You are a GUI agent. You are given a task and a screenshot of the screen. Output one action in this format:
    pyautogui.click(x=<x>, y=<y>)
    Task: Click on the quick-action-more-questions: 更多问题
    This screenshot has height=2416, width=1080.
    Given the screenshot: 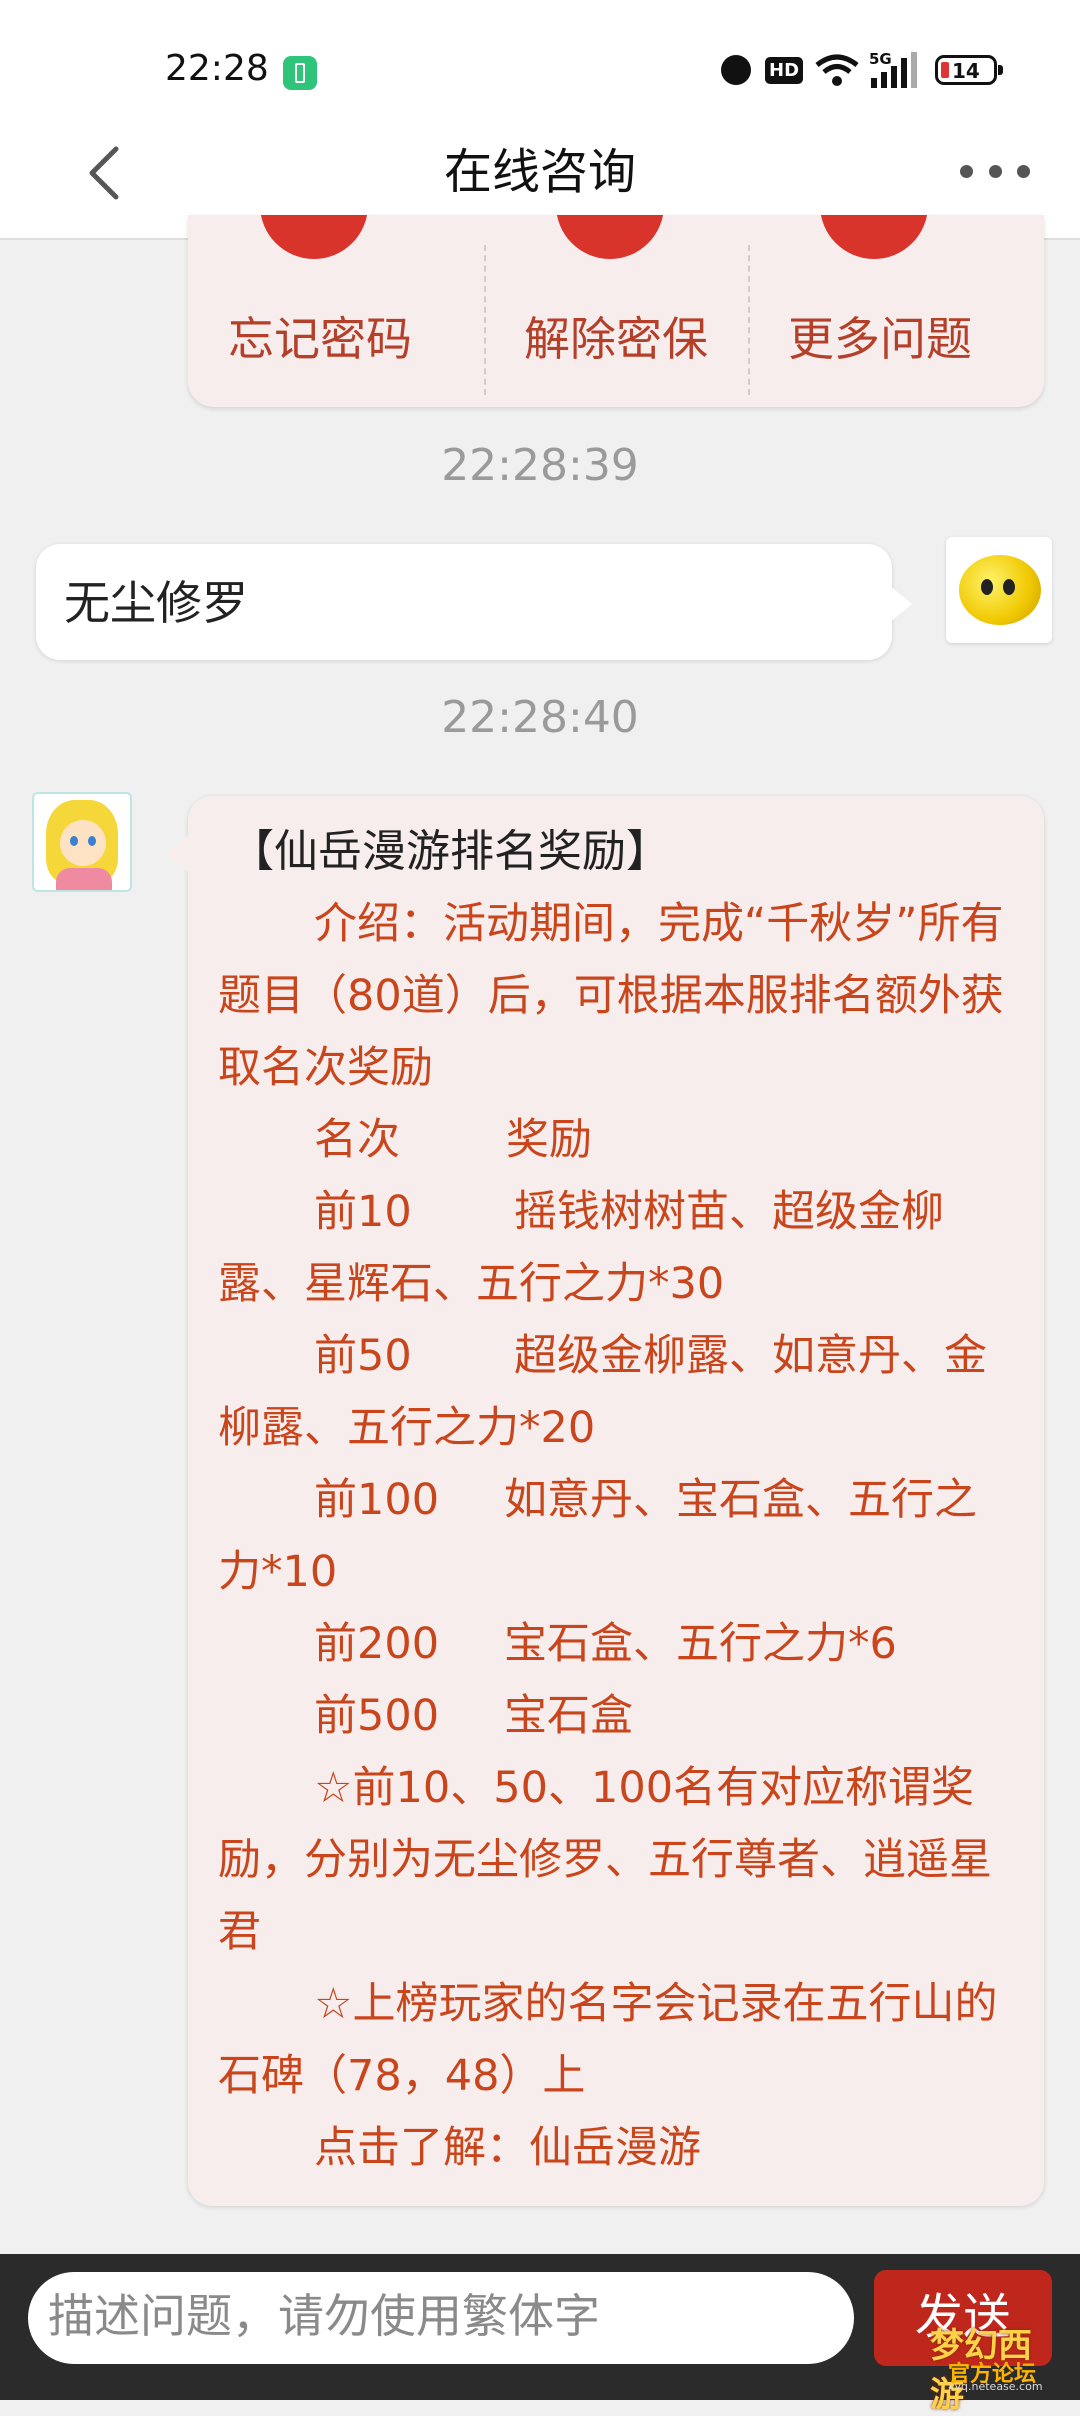 What is the action you would take?
    pyautogui.click(x=880, y=311)
    